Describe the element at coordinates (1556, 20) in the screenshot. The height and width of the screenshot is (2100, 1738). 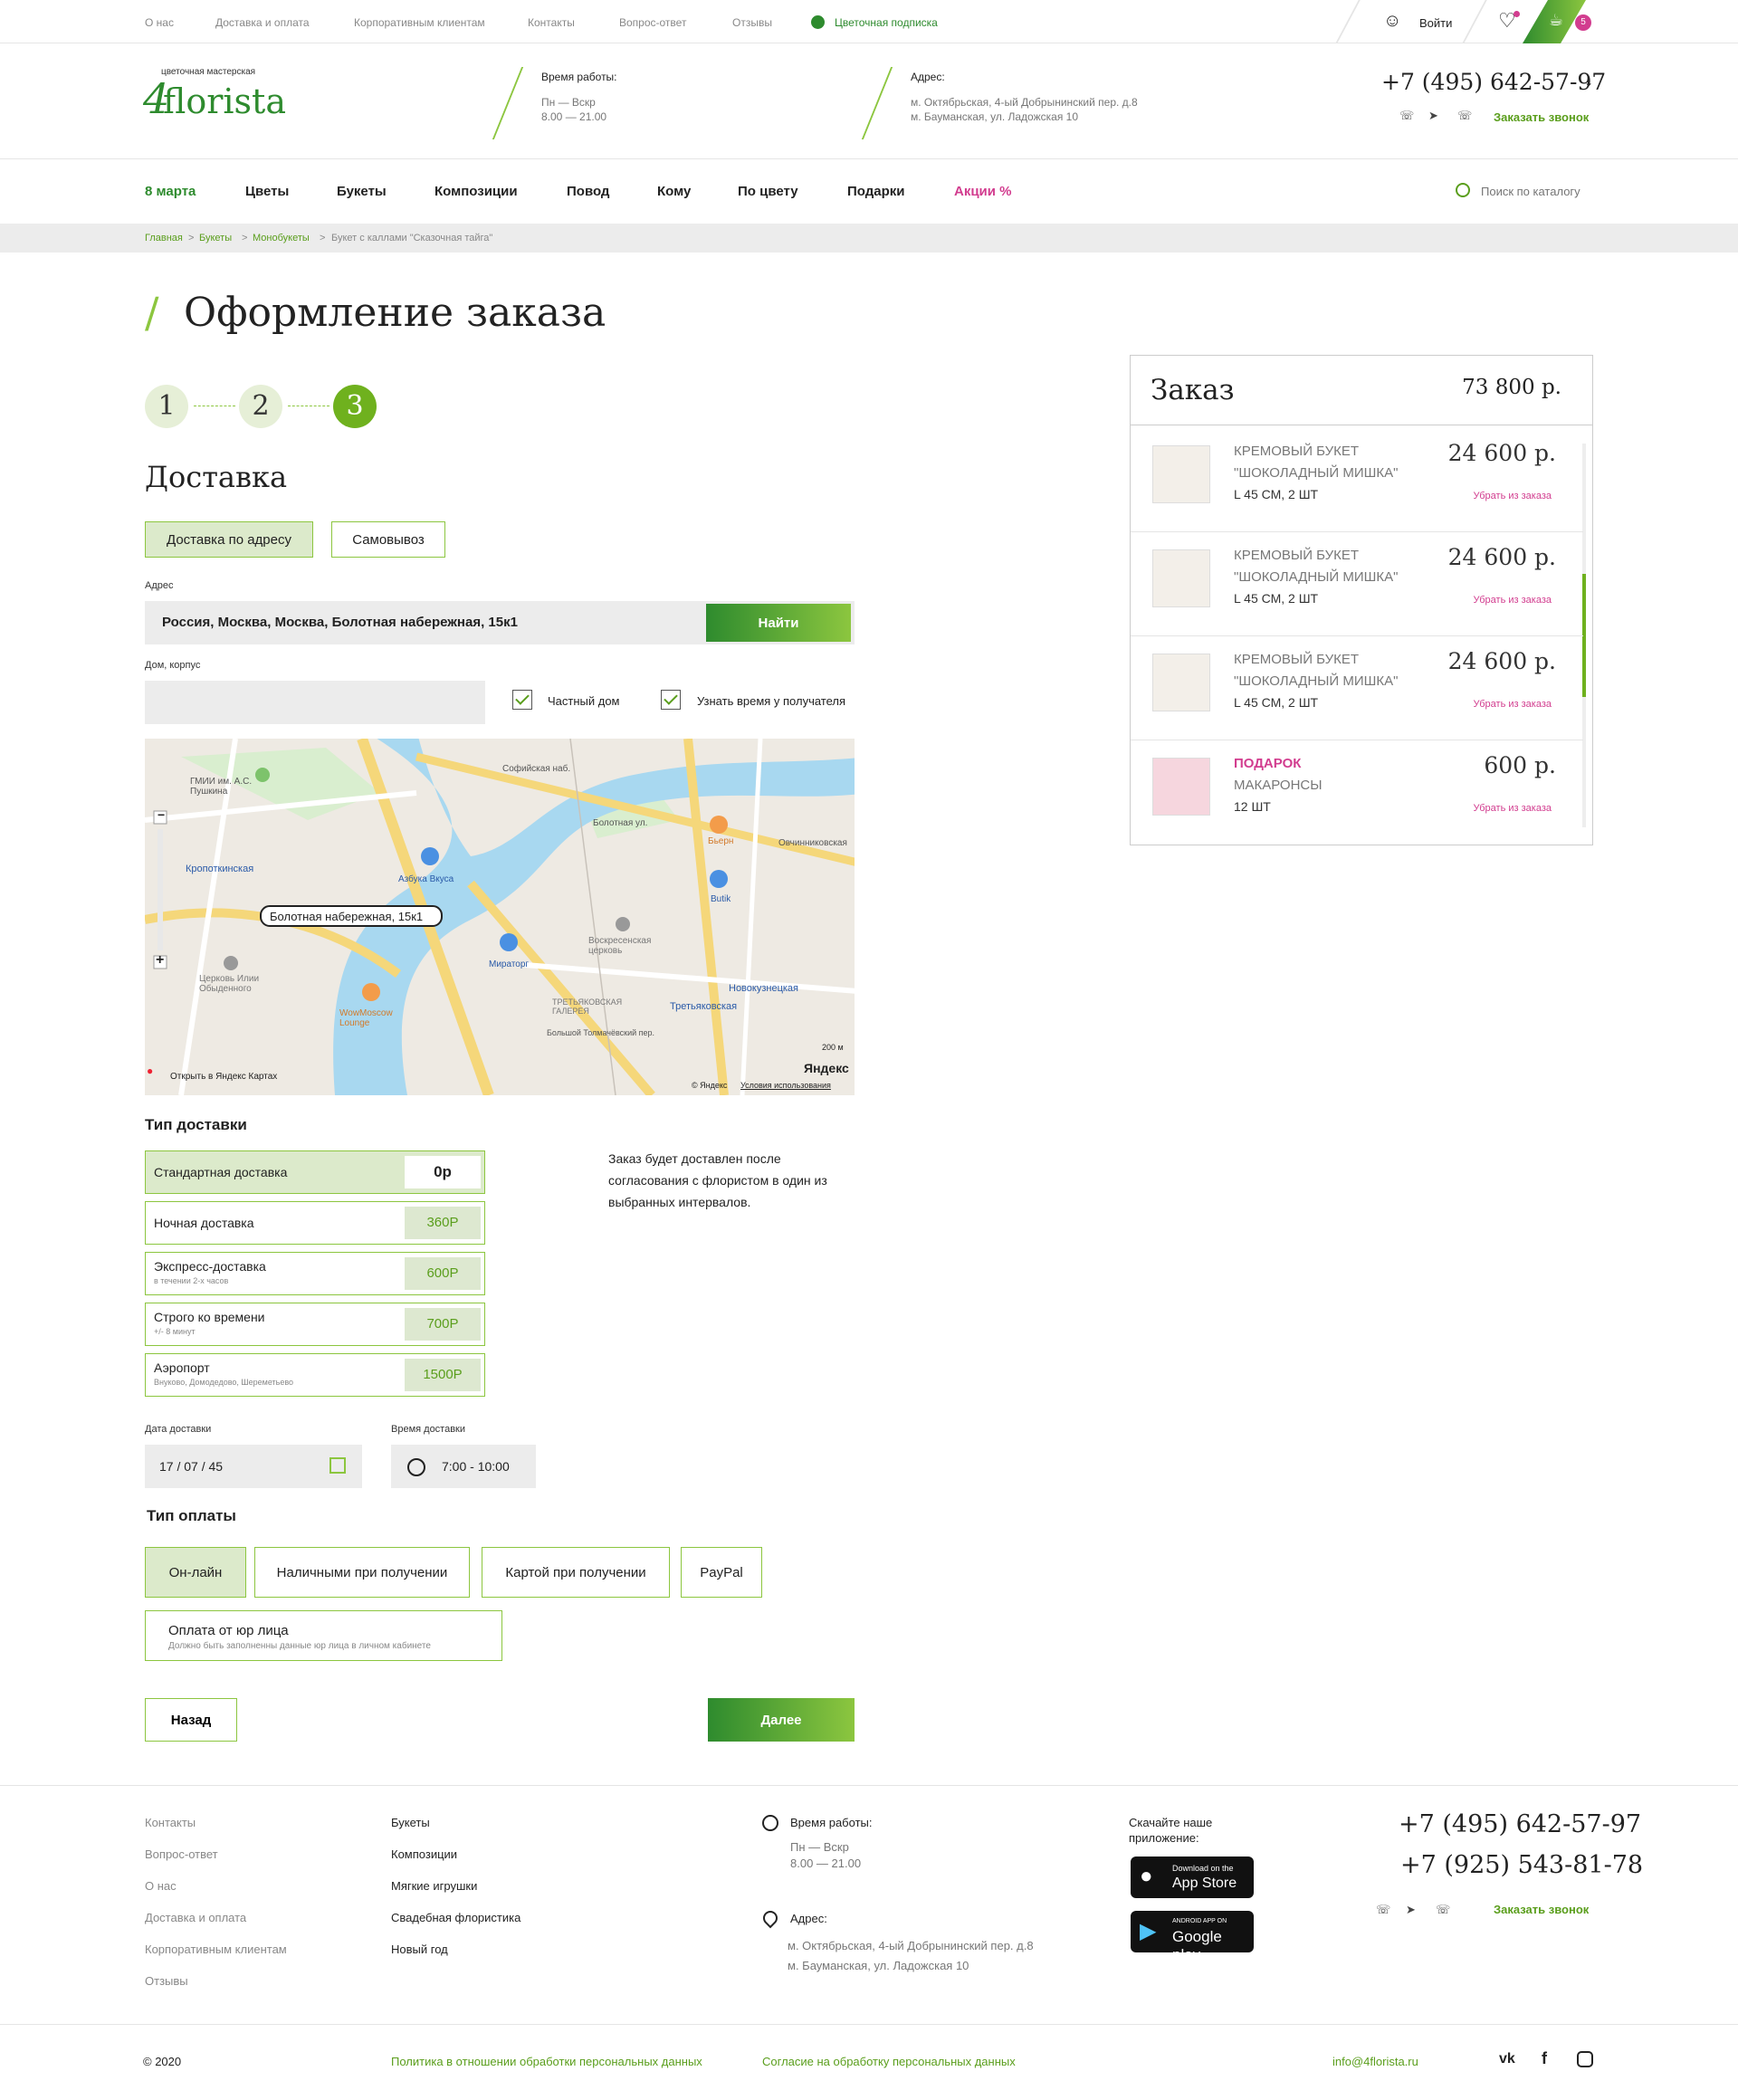
I see `cart-icon: ☕` at that location.